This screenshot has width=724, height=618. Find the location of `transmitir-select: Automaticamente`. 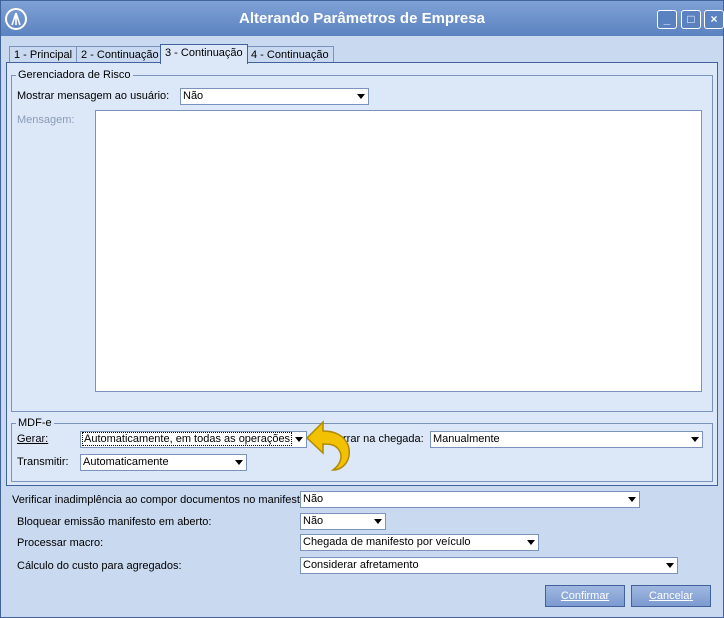

transmitir-select: Automaticamente is located at coordinates (163, 462).